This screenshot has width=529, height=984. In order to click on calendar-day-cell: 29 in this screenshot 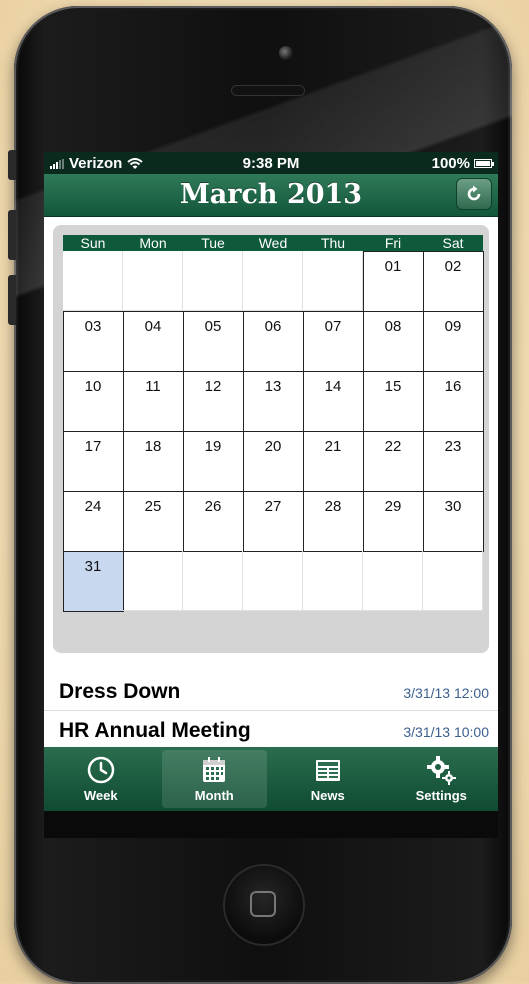, I will do `click(393, 521)`.